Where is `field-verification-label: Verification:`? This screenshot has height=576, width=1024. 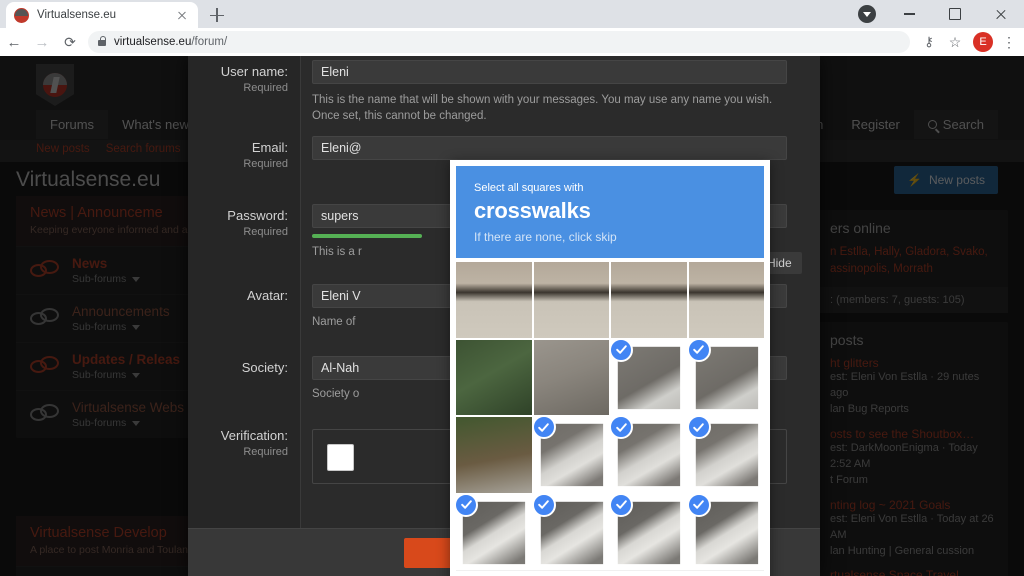
field-verification-label: Verification: is located at coordinates (254, 435).